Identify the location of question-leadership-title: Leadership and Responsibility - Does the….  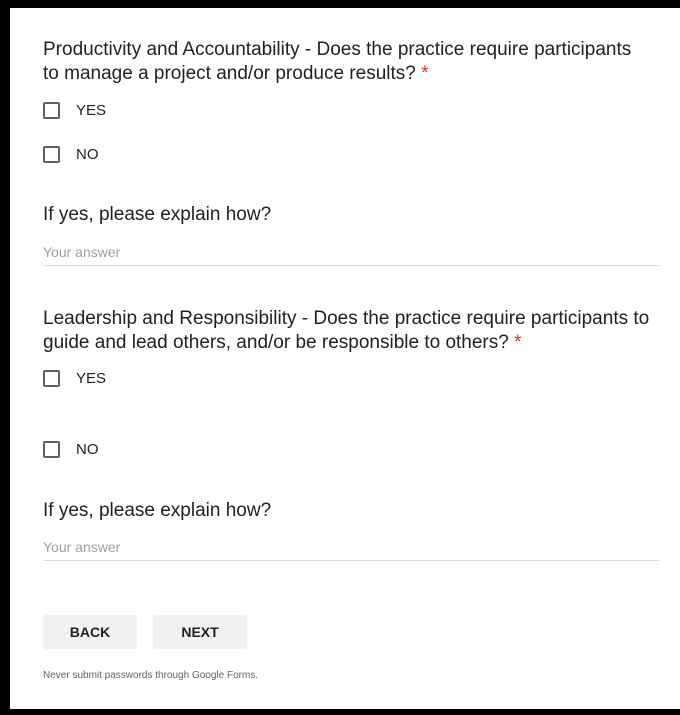
(348, 331).